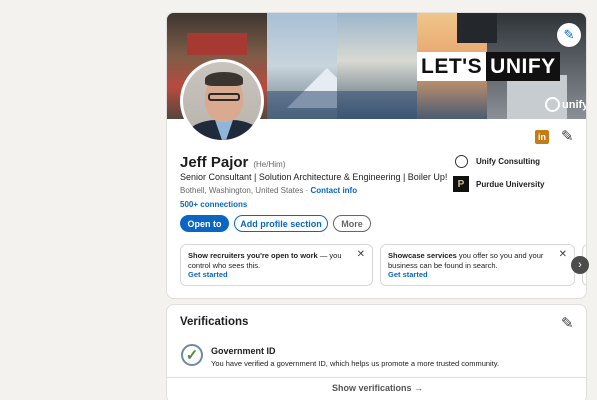 The image size is (597, 400). Describe the element at coordinates (580, 265) in the screenshot. I see `chevron-right-icon: ›` at that location.